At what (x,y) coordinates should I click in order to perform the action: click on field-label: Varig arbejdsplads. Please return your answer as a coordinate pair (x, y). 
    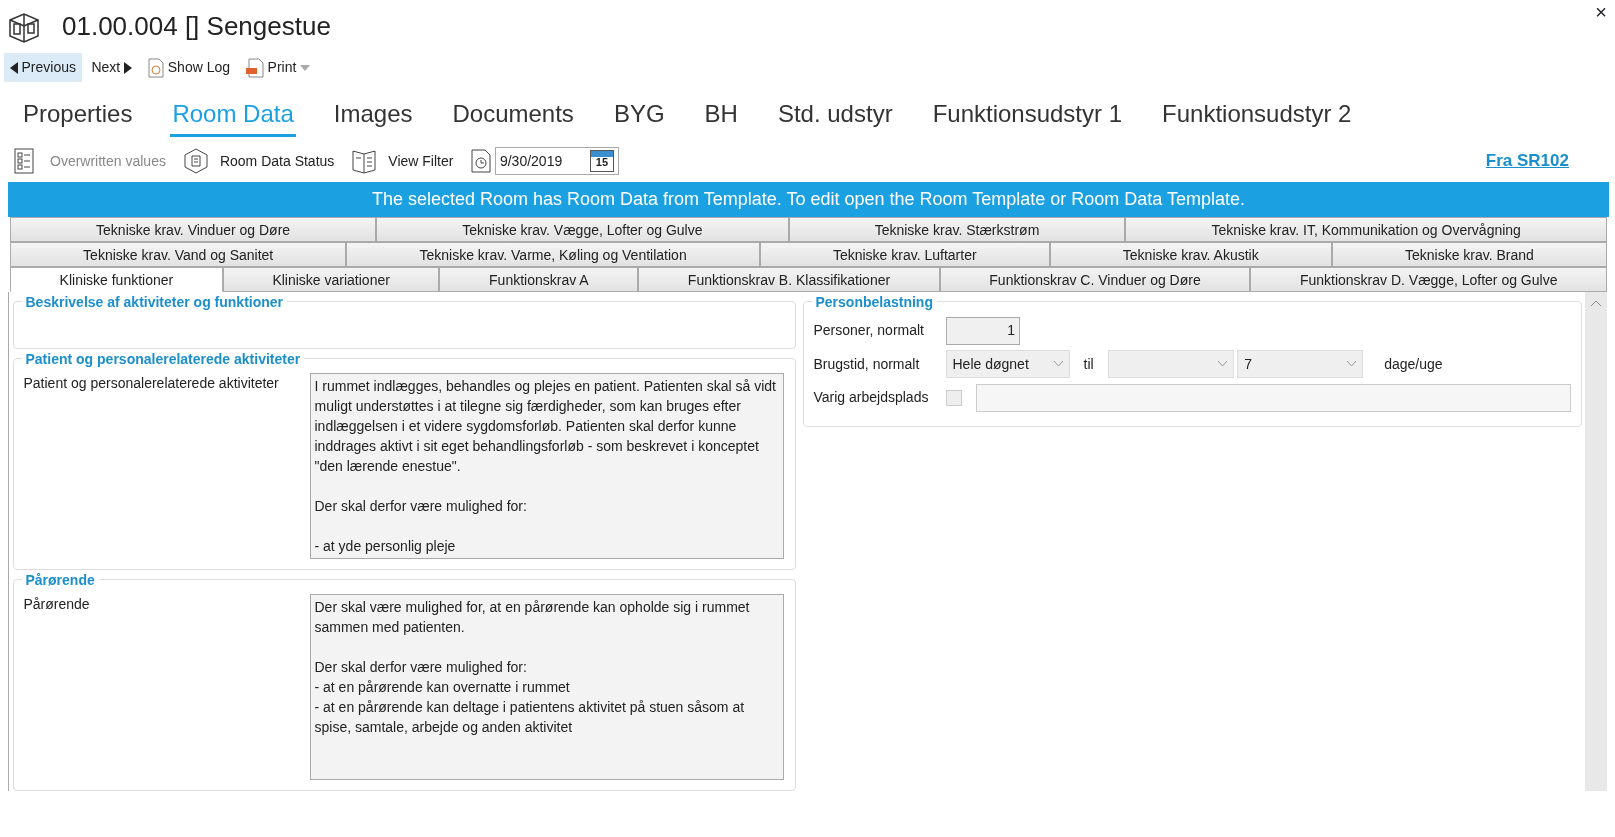
    Looking at the image, I should click on (871, 397).